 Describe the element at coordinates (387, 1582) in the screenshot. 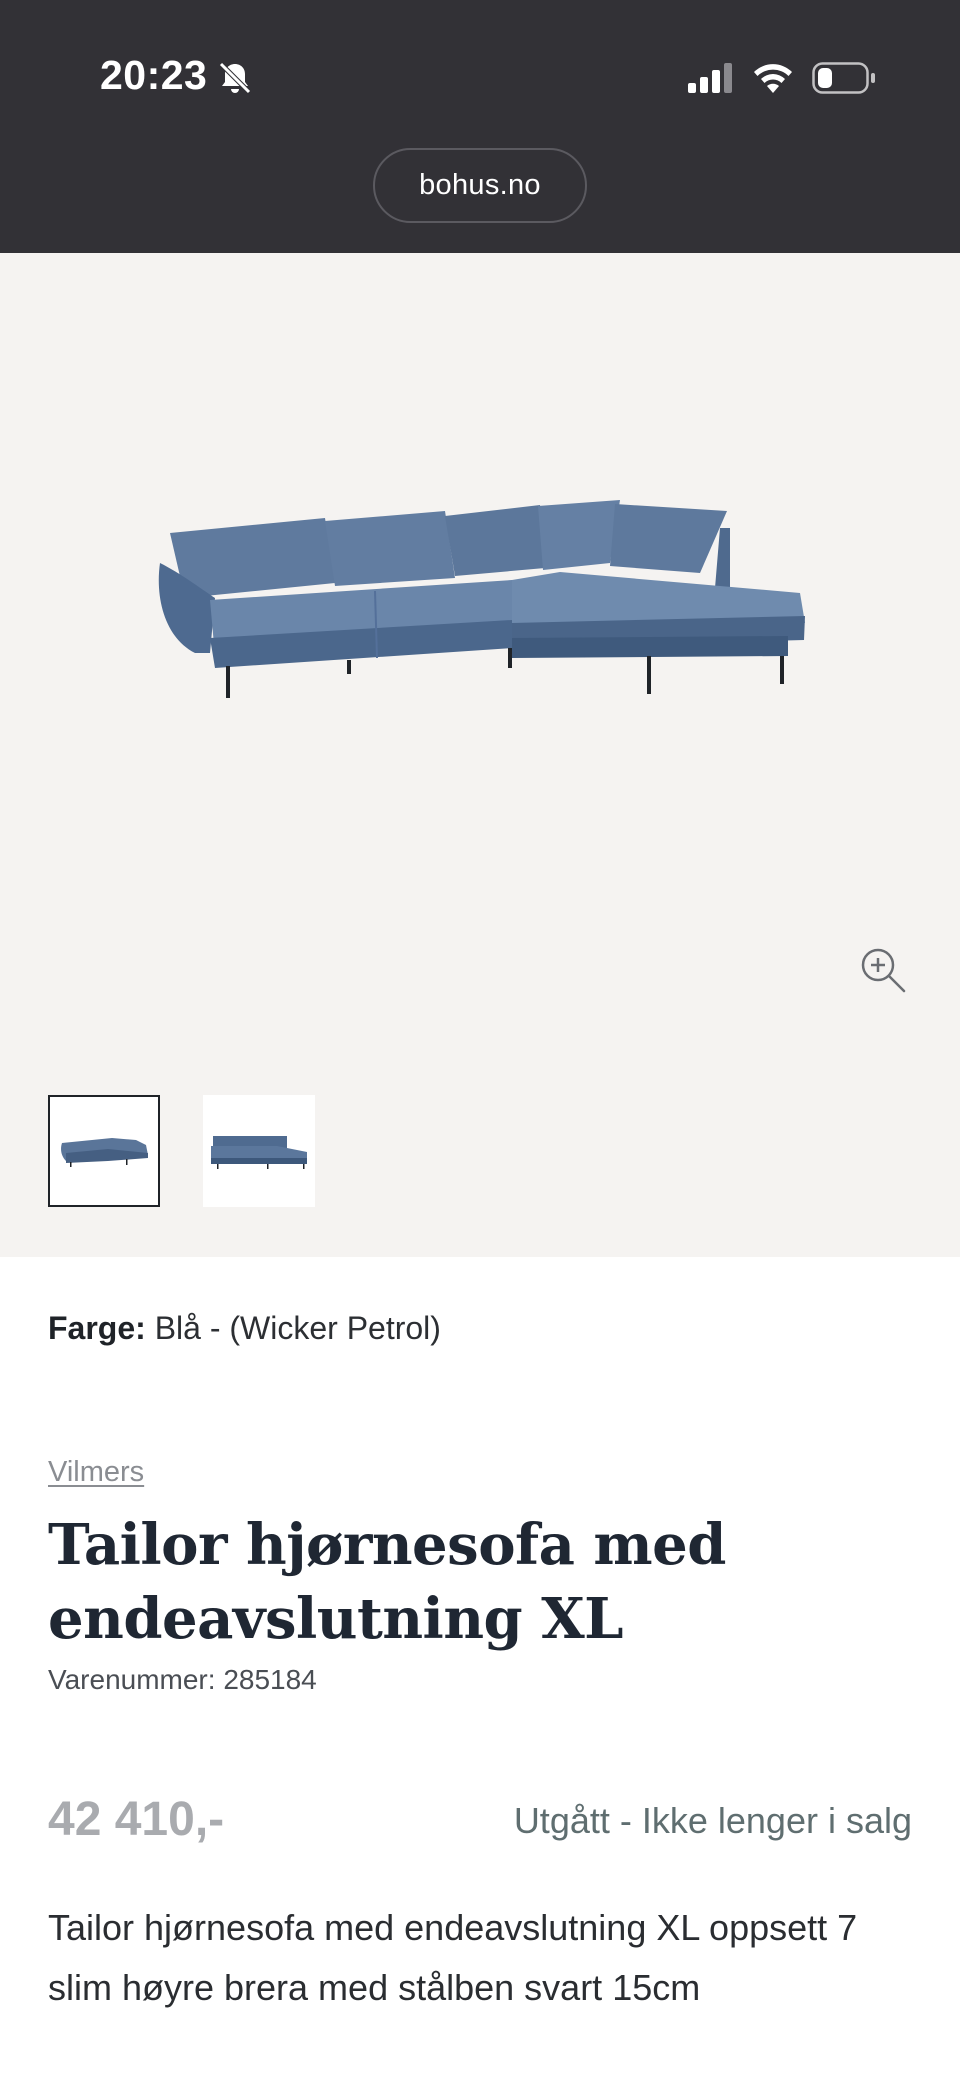

I see `product-title: Tailor hjørnesofa med endeavslutning XL` at that location.